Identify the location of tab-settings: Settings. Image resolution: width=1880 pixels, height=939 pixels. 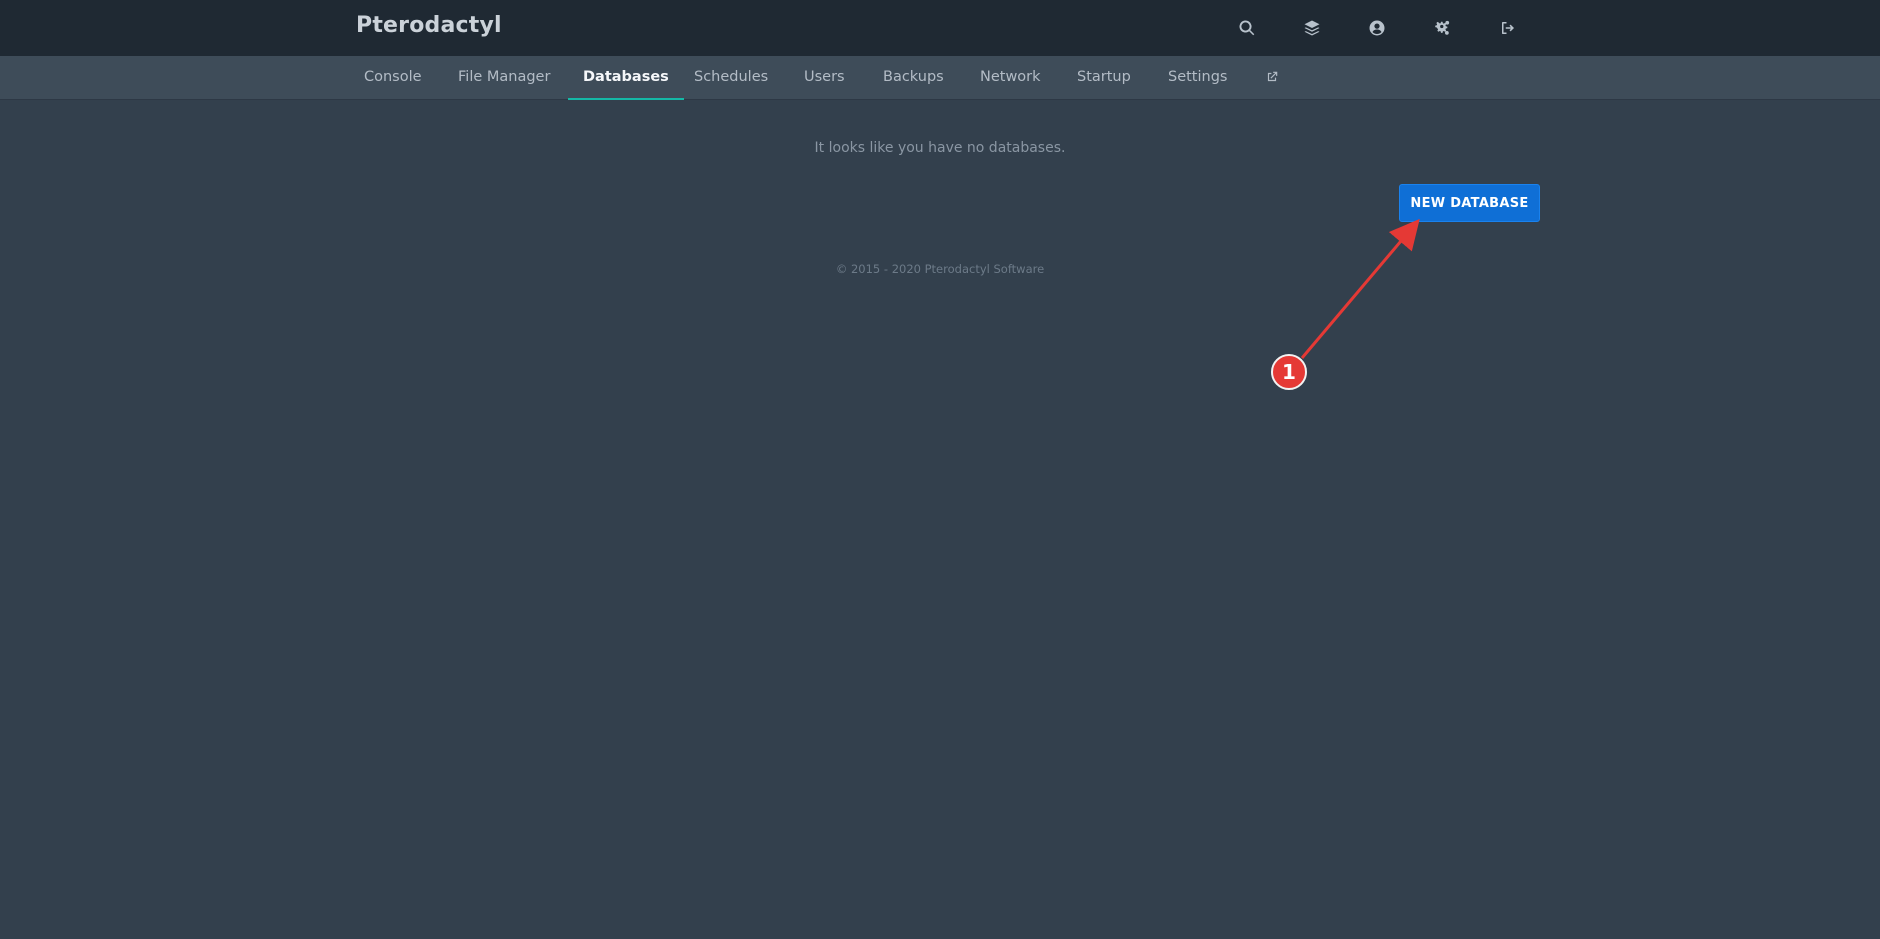
(1197, 78).